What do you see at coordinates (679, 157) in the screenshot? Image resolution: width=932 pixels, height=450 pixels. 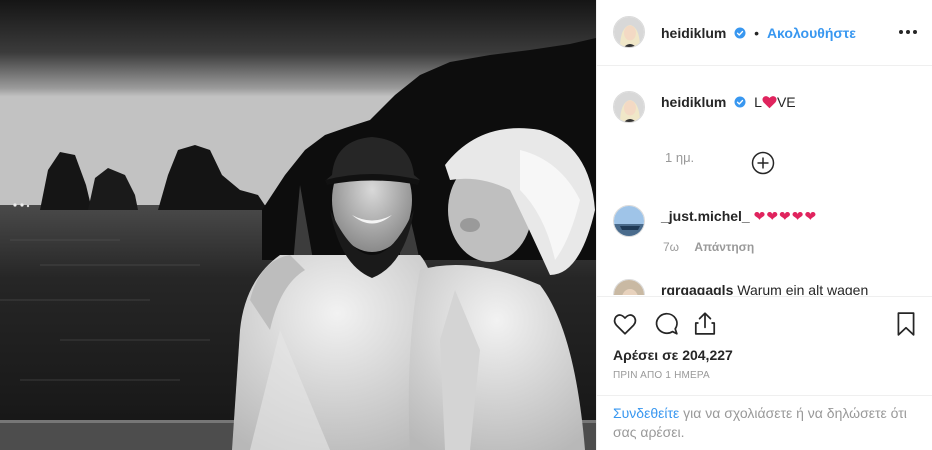 I see `caption-time: 1 ημ.` at bounding box center [679, 157].